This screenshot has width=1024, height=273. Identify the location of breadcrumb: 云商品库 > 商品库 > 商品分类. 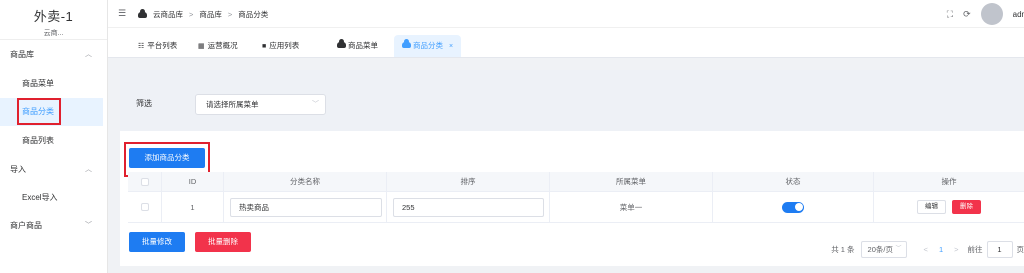
(203, 14).